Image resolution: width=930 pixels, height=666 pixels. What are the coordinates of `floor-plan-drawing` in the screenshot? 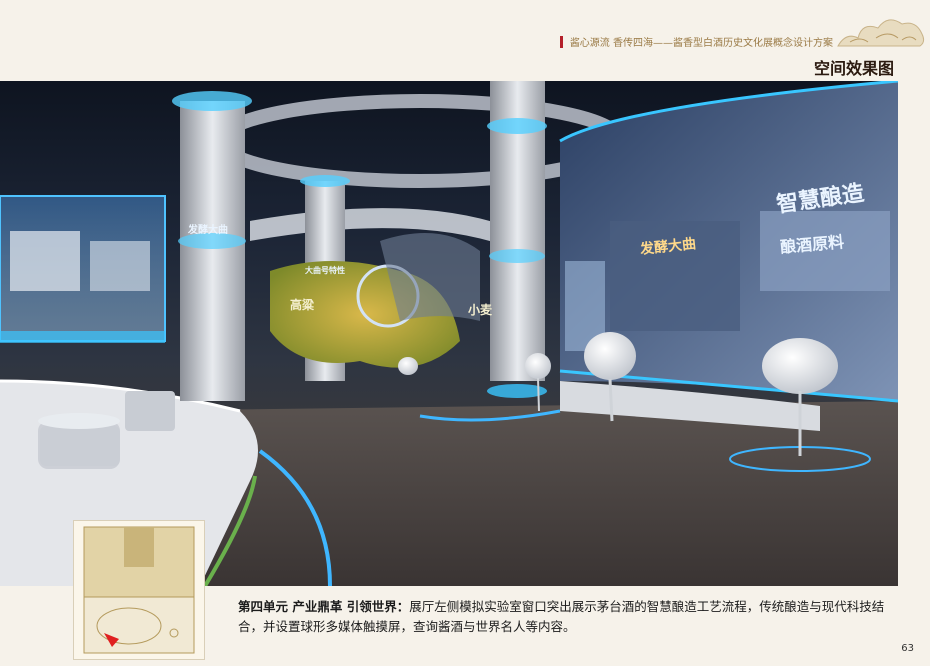 It's located at (139, 590).